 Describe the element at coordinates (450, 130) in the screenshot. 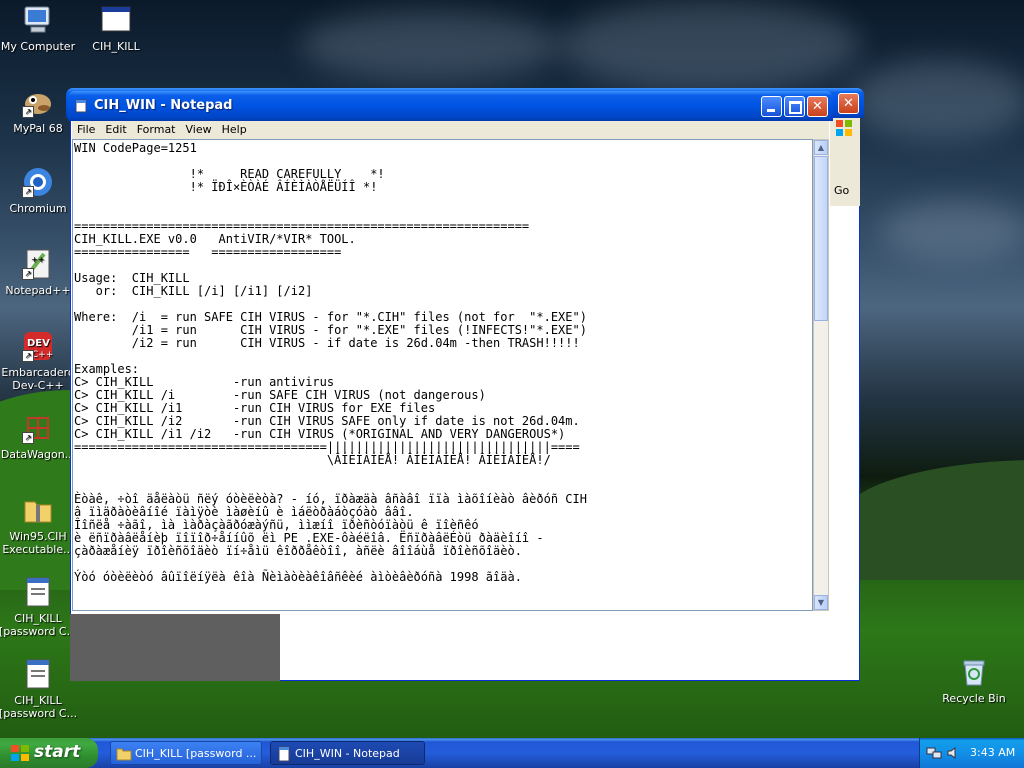

I see `menu-bar: File Edit Format View Help` at that location.